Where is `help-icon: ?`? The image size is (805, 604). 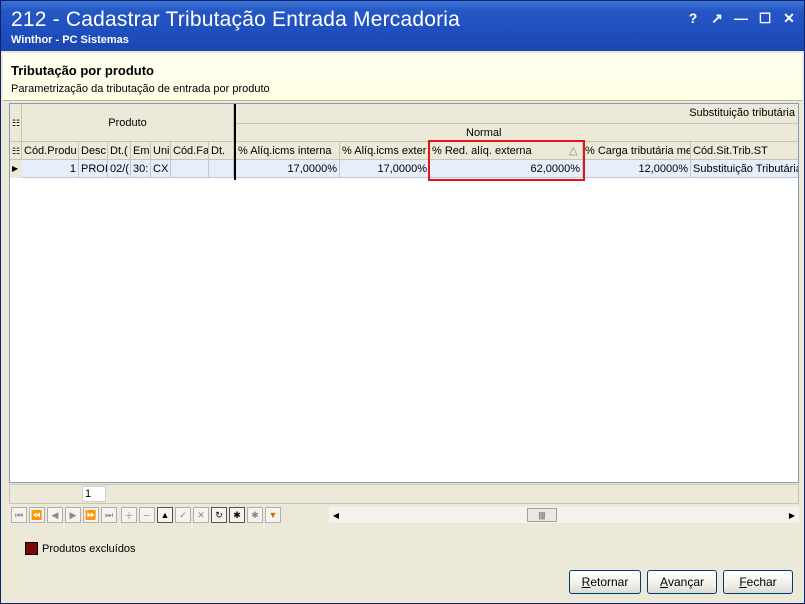 help-icon: ? is located at coordinates (693, 18).